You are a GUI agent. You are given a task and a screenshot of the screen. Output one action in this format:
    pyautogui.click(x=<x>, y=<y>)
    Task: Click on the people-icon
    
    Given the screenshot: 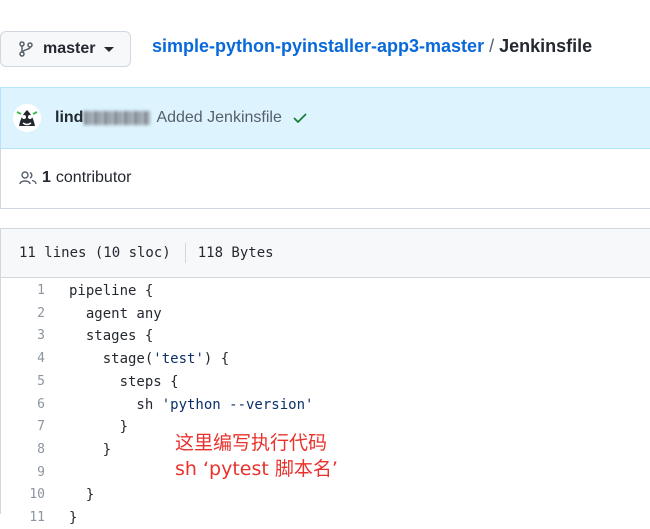 What is the action you would take?
    pyautogui.click(x=28, y=178)
    